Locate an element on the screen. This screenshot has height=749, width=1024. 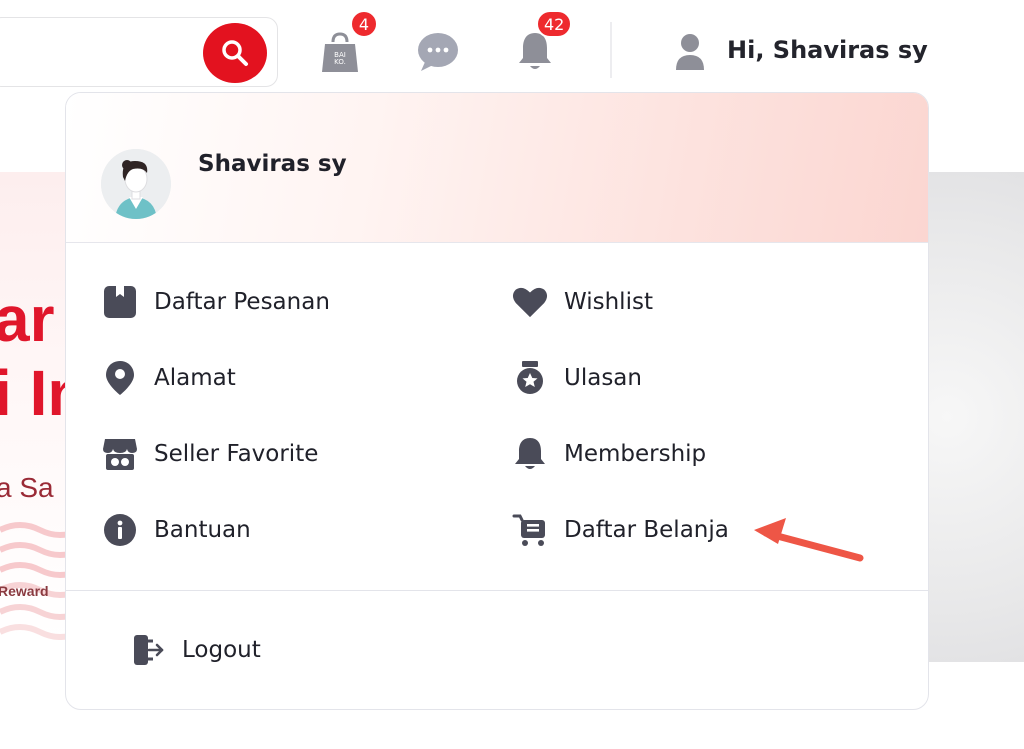
logout-button: Logout is located at coordinates (195, 650).